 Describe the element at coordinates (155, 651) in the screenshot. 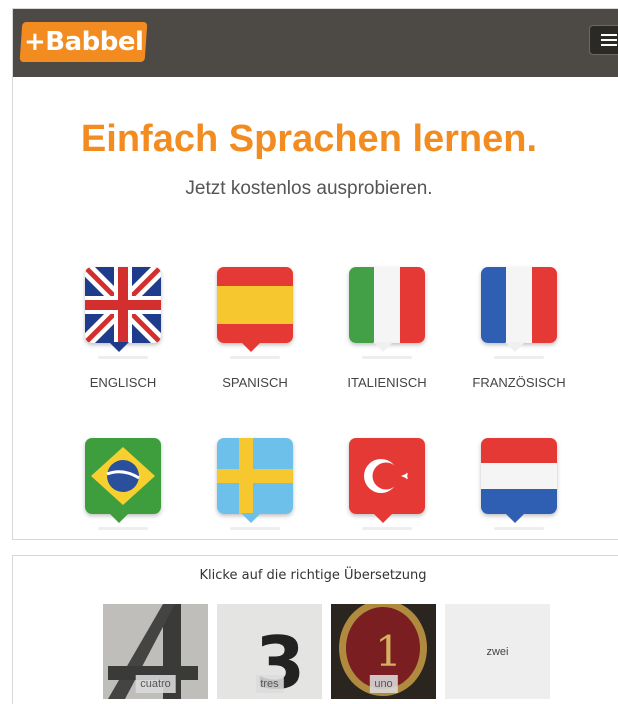

I see `quiz-option-cuatro: cuatro` at that location.